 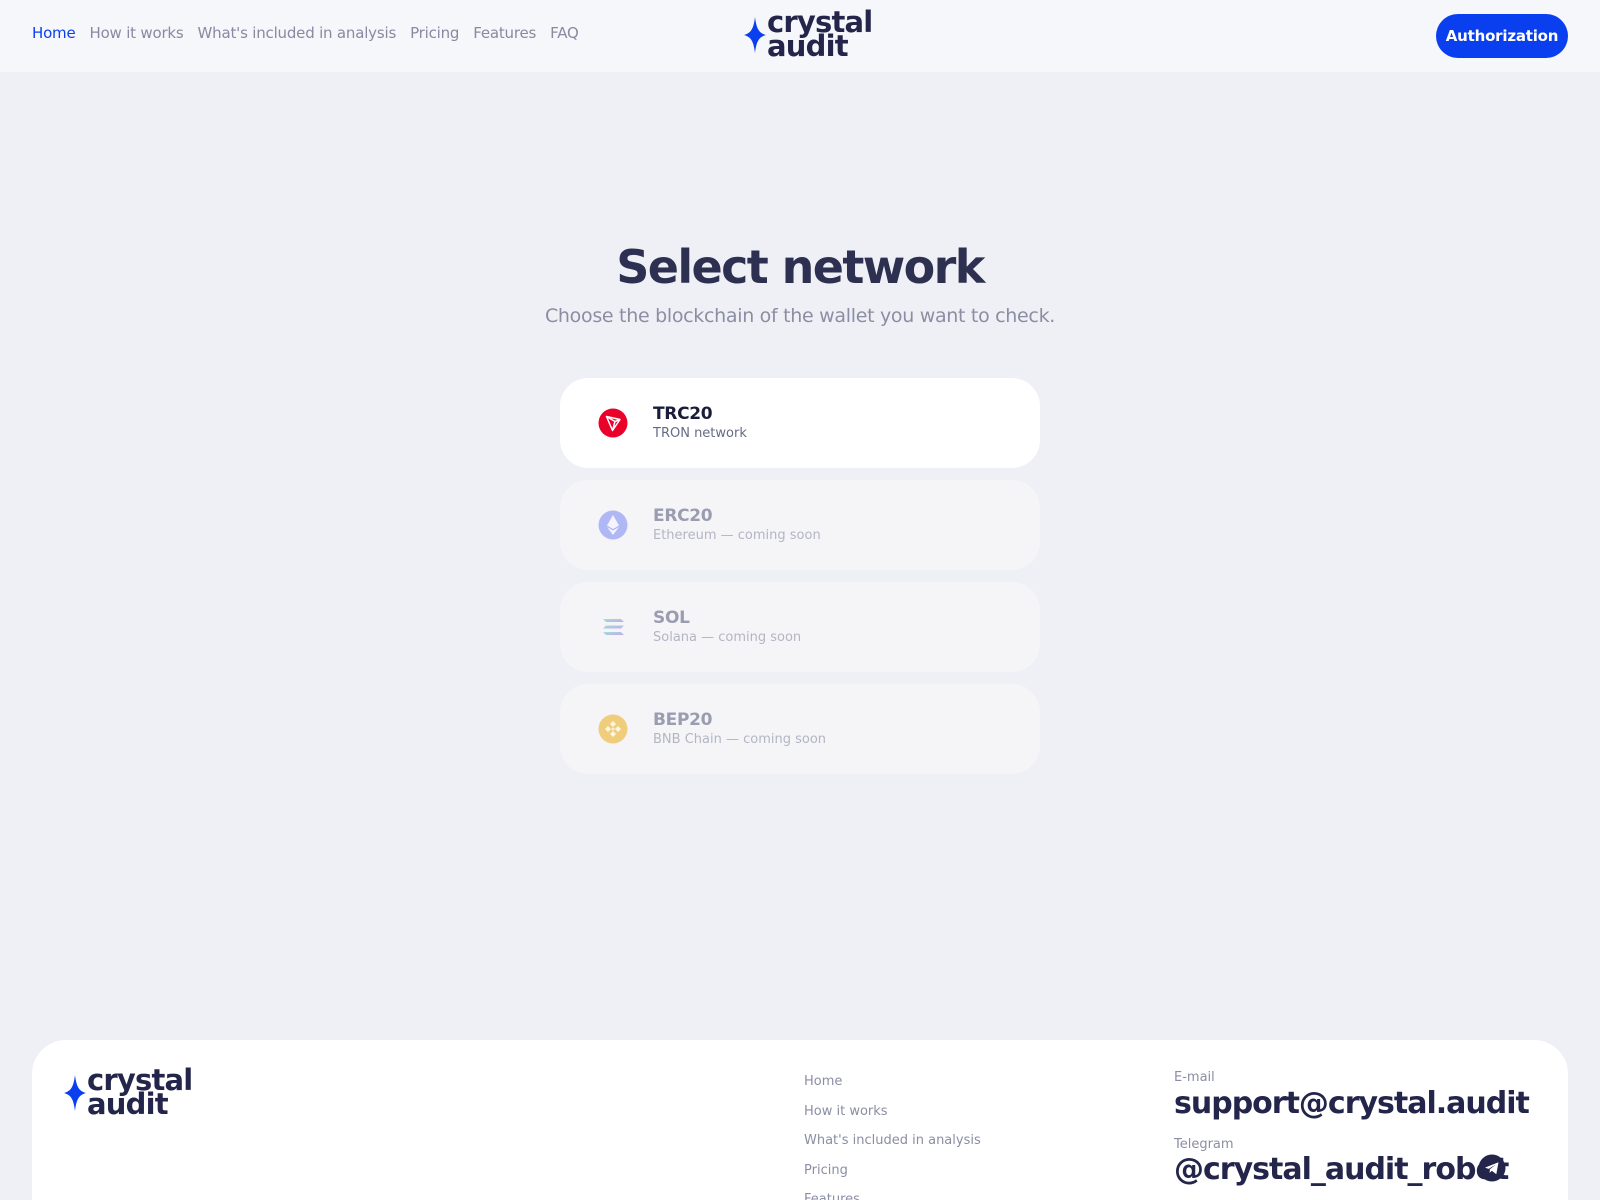 What do you see at coordinates (613, 729) in the screenshot?
I see `bnb-icon` at bounding box center [613, 729].